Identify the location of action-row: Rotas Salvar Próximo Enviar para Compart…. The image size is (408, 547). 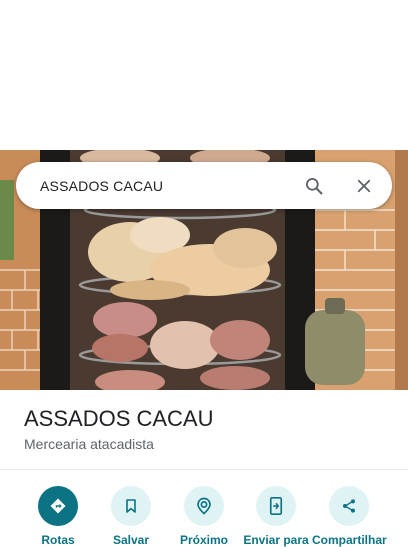
(204, 516).